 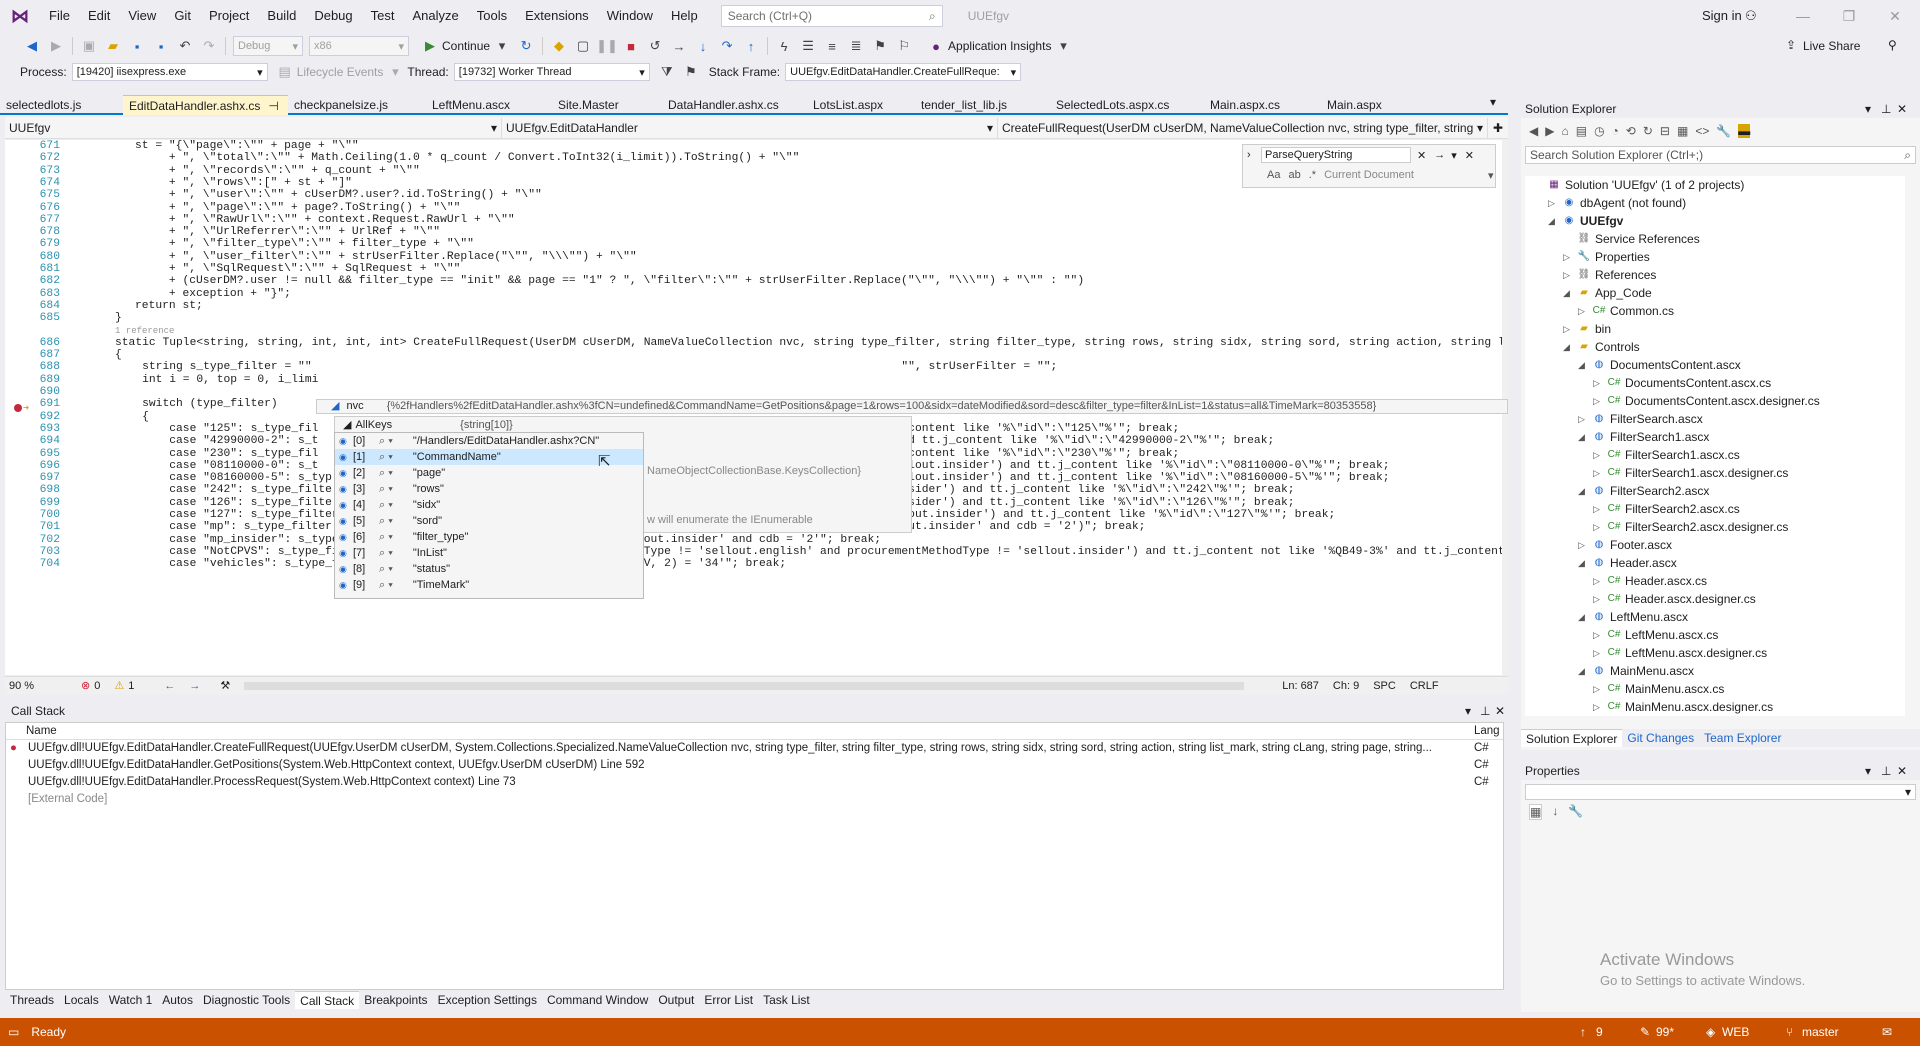 What do you see at coordinates (684, 16) in the screenshot?
I see `menu-help: Help` at bounding box center [684, 16].